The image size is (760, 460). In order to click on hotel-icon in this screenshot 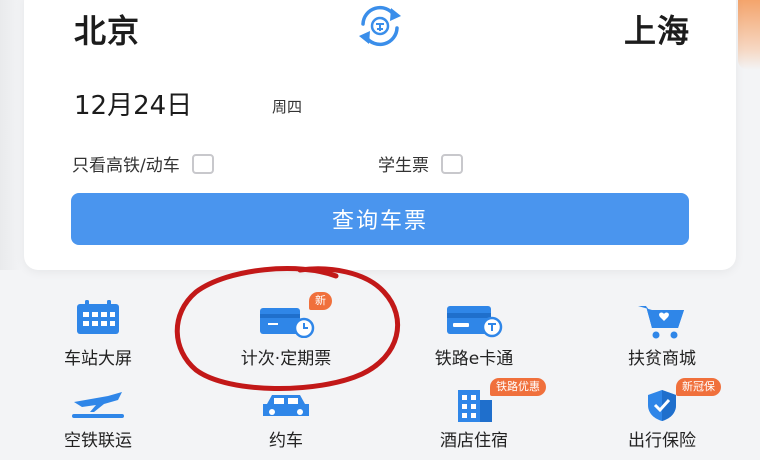, I will do `click(475, 406)`.